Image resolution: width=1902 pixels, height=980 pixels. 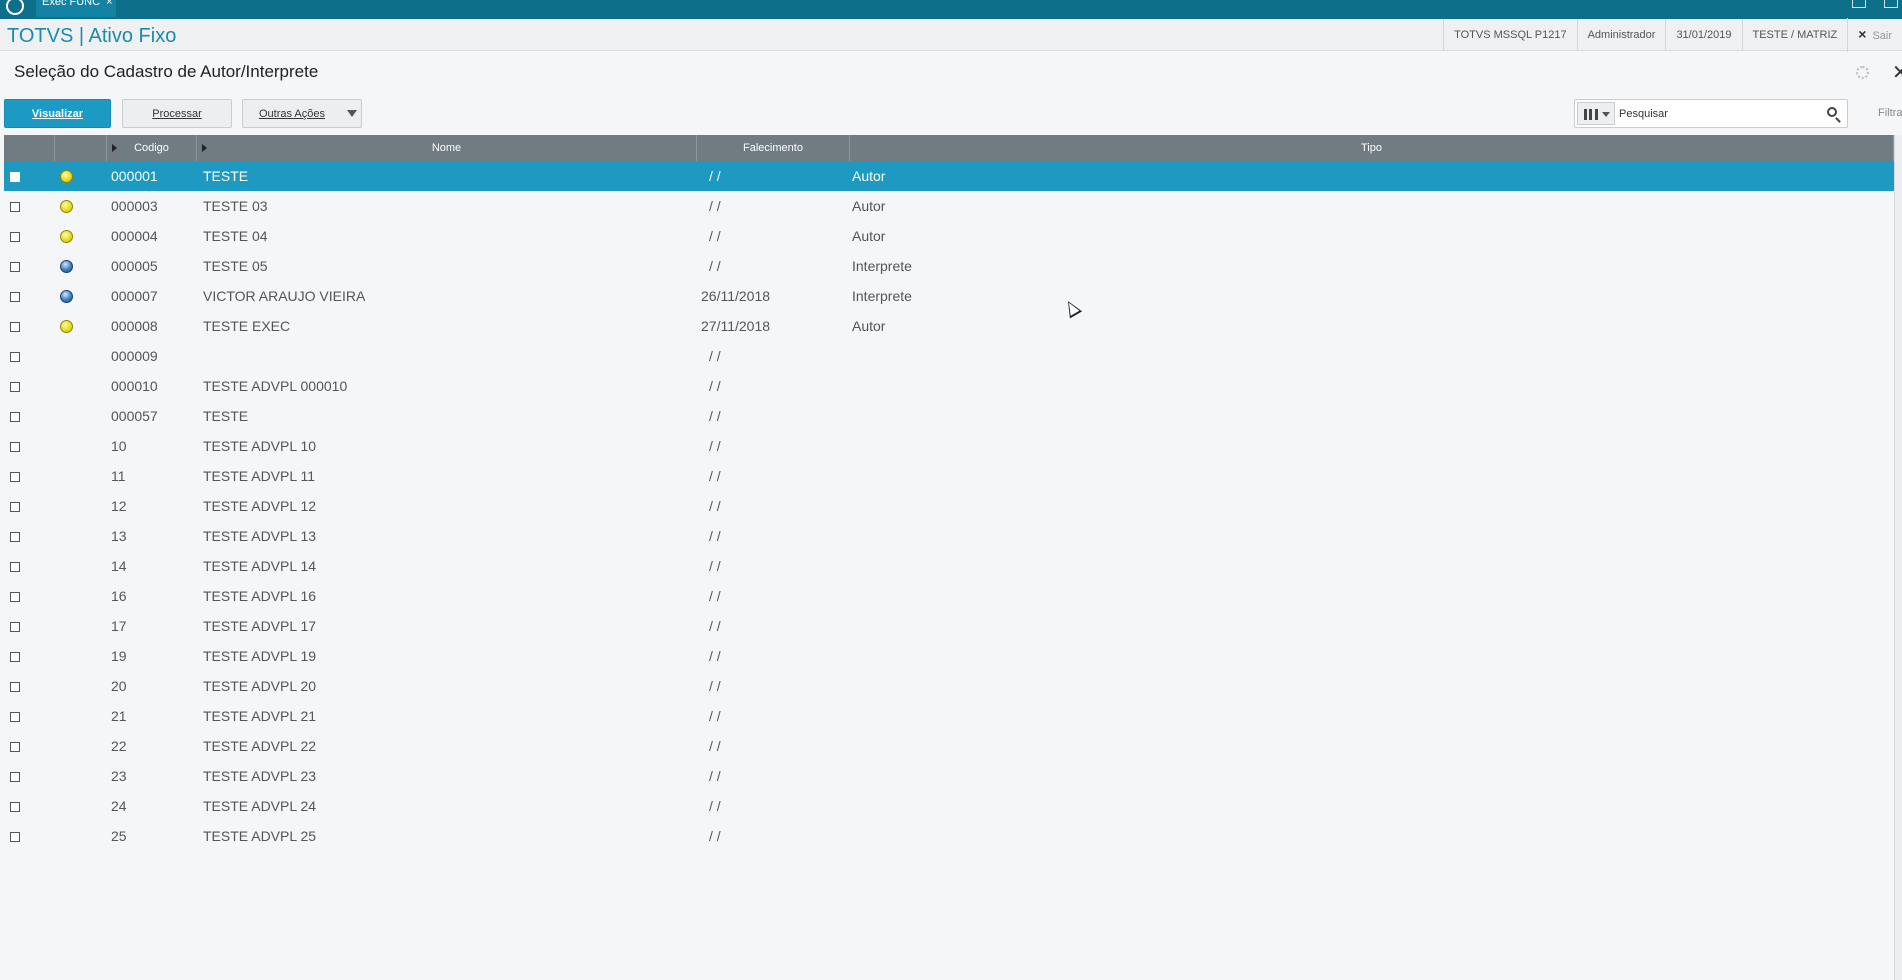 What do you see at coordinates (949, 716) in the screenshot?
I see `table-row: 21 TESTE ADVPL 21 / /` at bounding box center [949, 716].